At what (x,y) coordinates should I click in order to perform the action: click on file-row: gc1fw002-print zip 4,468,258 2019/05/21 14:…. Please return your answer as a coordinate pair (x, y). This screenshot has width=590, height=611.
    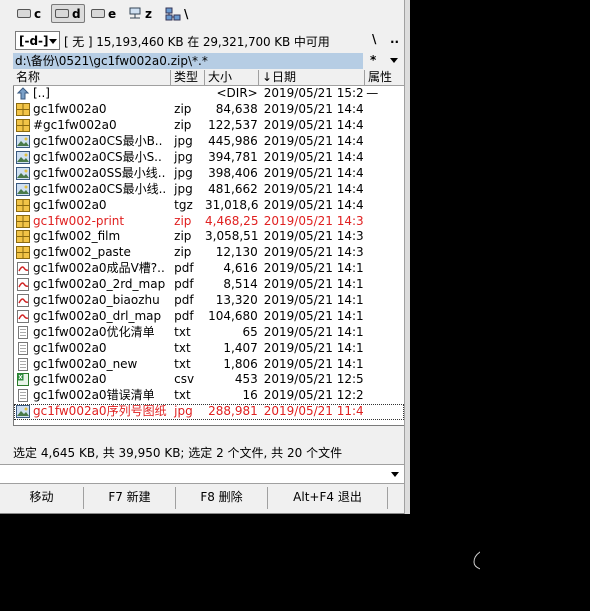
    Looking at the image, I should click on (209, 221).